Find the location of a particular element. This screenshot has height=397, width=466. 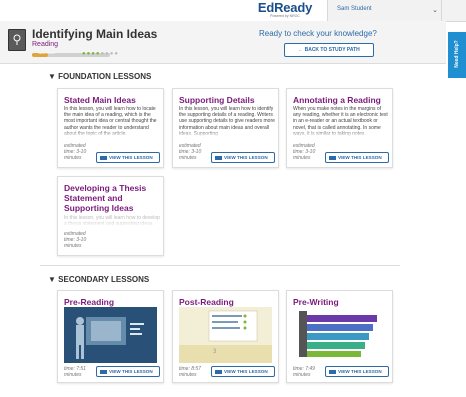

logo-text: EdReady is located at coordinates (285, 7).